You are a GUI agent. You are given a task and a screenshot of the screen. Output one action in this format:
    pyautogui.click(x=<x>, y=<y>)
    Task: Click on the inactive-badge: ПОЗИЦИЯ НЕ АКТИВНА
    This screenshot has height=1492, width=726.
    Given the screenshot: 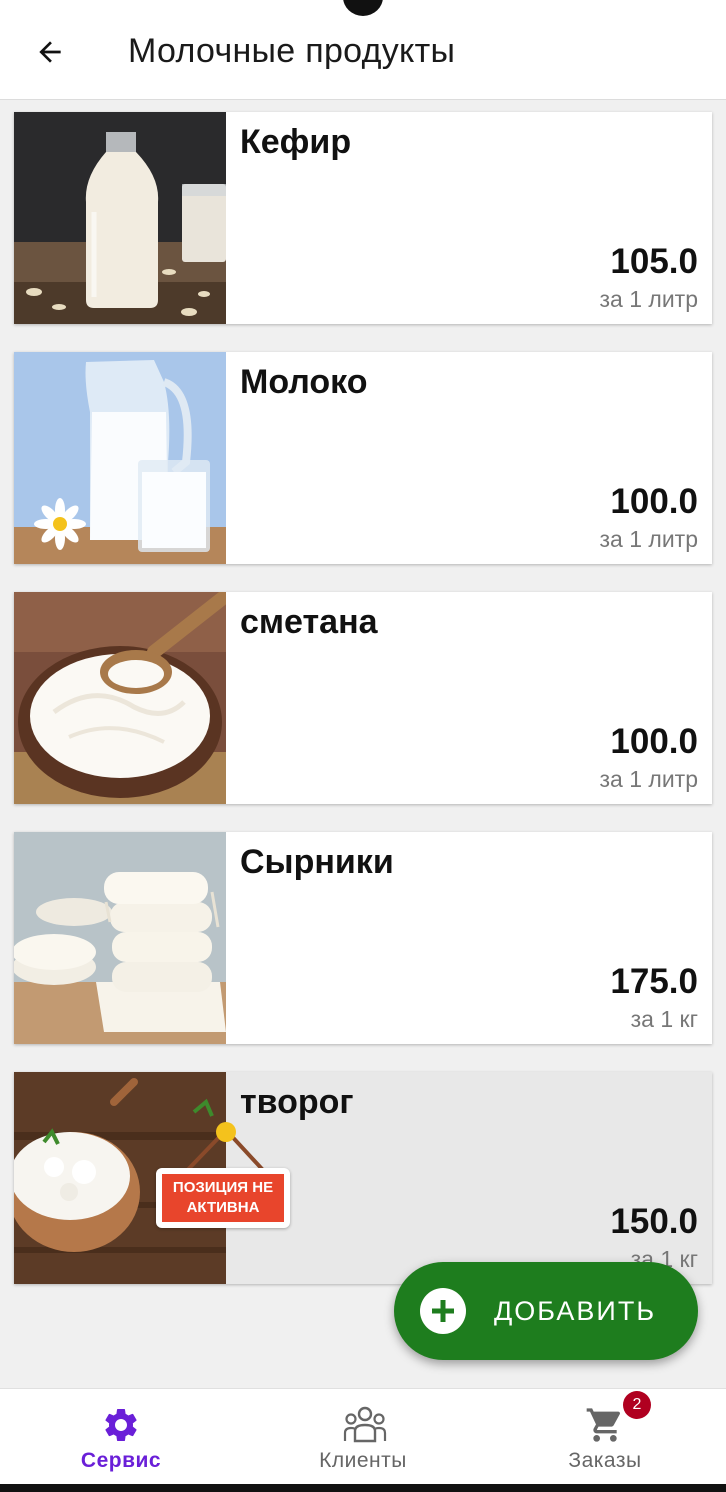 What is the action you would take?
    pyautogui.click(x=223, y=1198)
    